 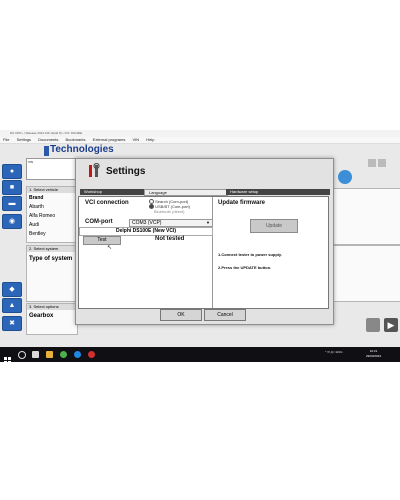 What do you see at coordinates (186, 192) in the screenshot?
I see `tab-language: Language` at bounding box center [186, 192].